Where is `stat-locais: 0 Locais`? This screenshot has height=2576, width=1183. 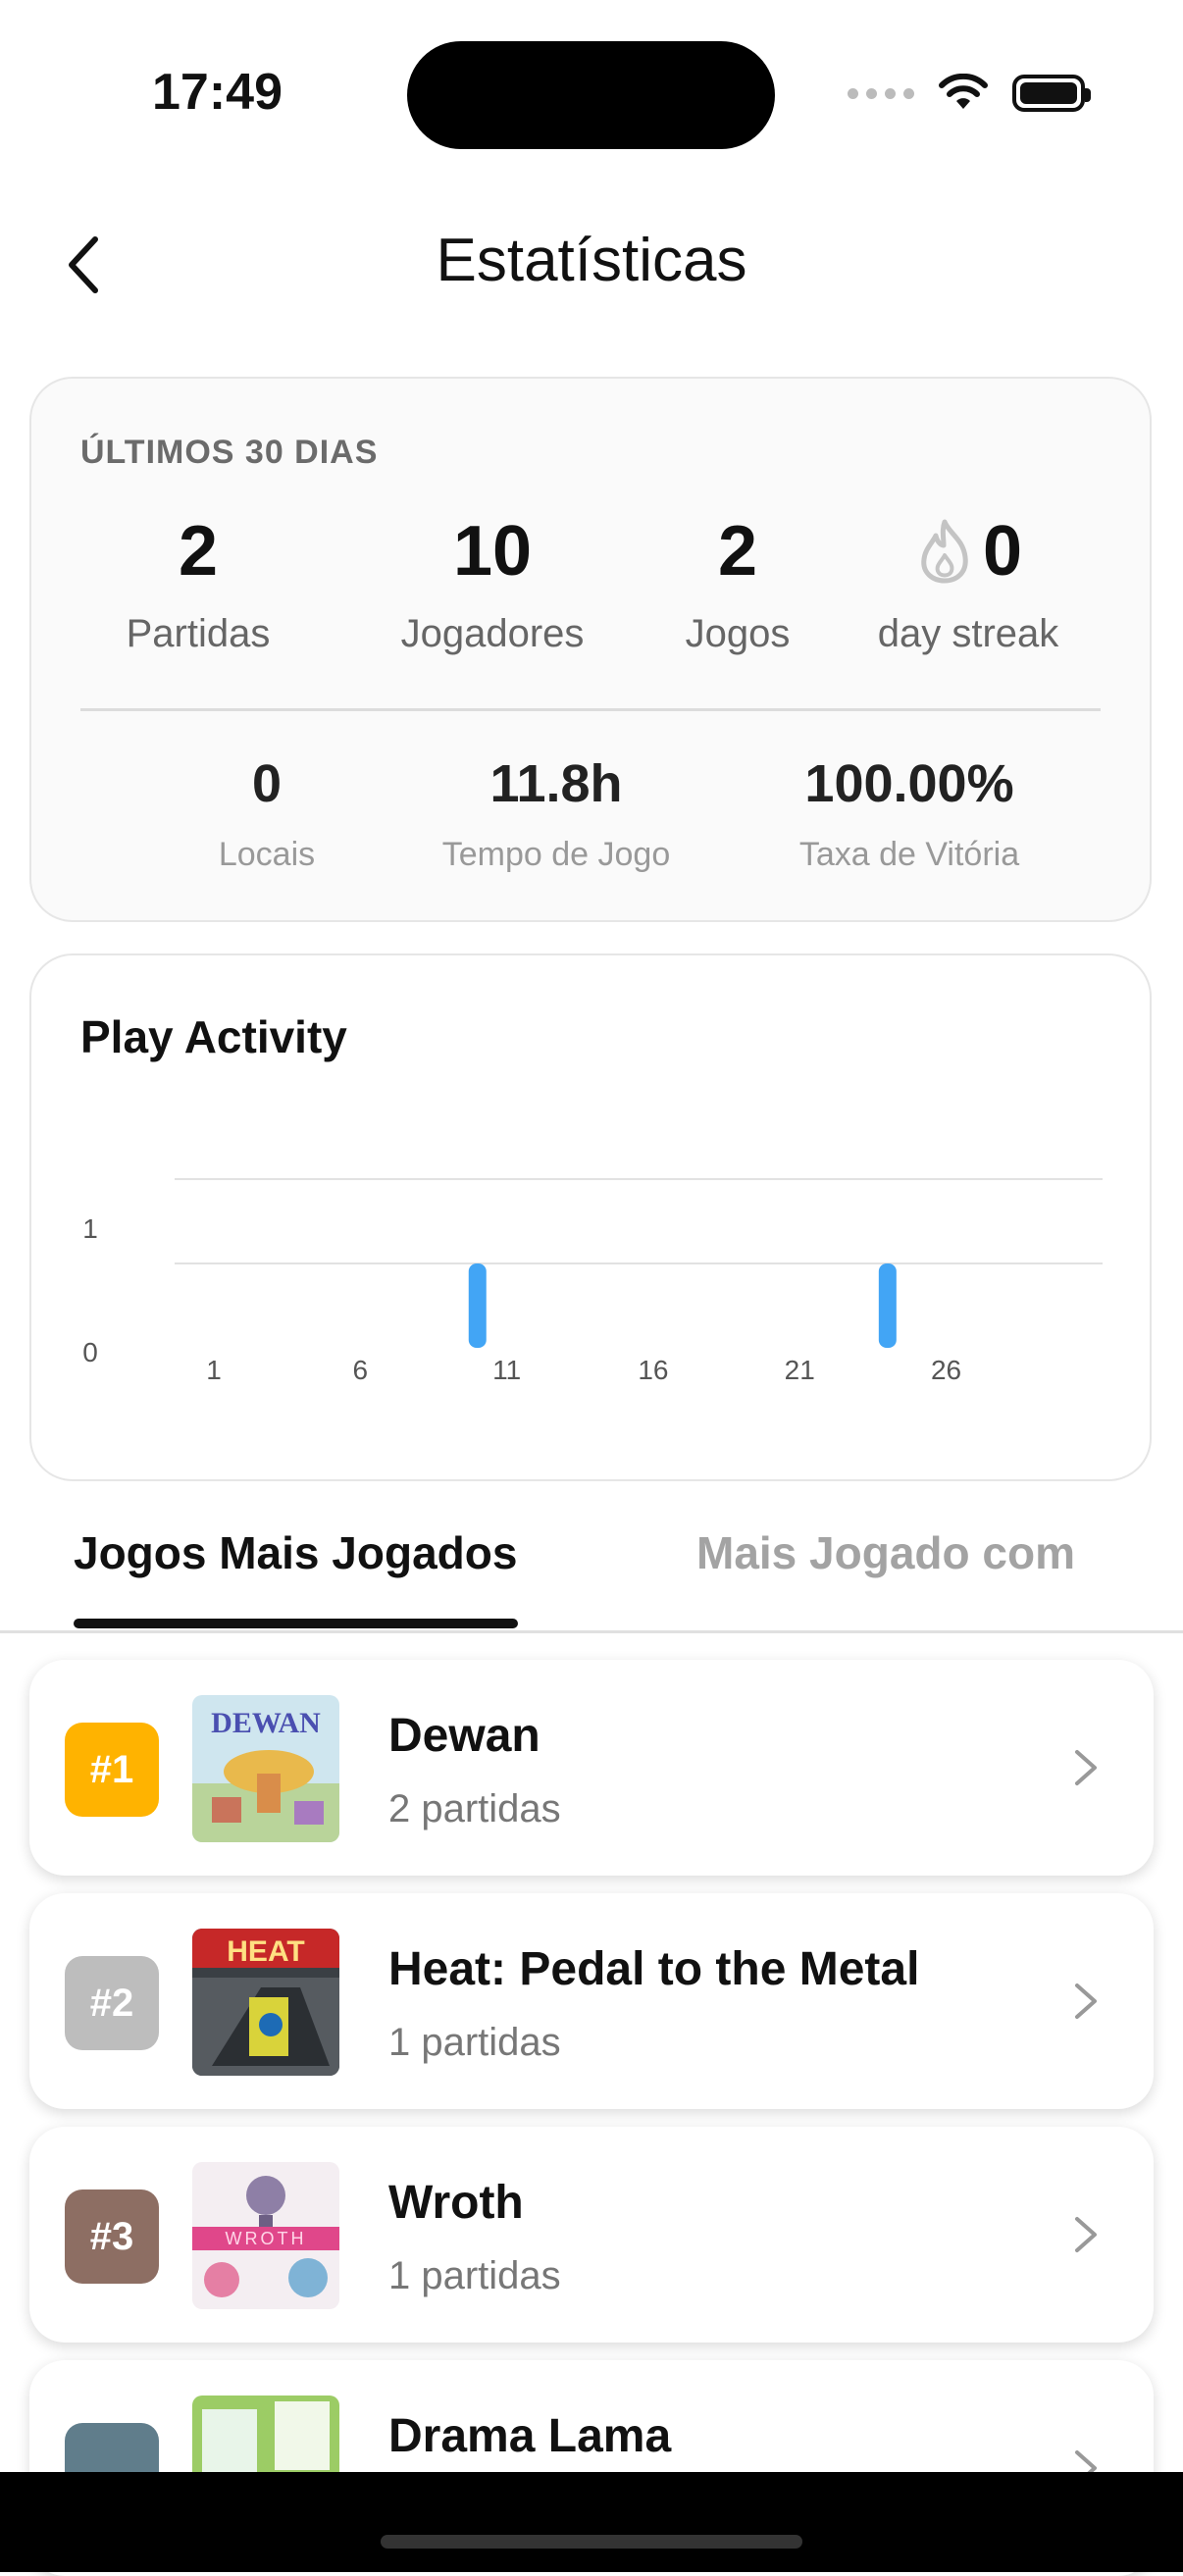 stat-locais: 0 Locais is located at coordinates (267, 815).